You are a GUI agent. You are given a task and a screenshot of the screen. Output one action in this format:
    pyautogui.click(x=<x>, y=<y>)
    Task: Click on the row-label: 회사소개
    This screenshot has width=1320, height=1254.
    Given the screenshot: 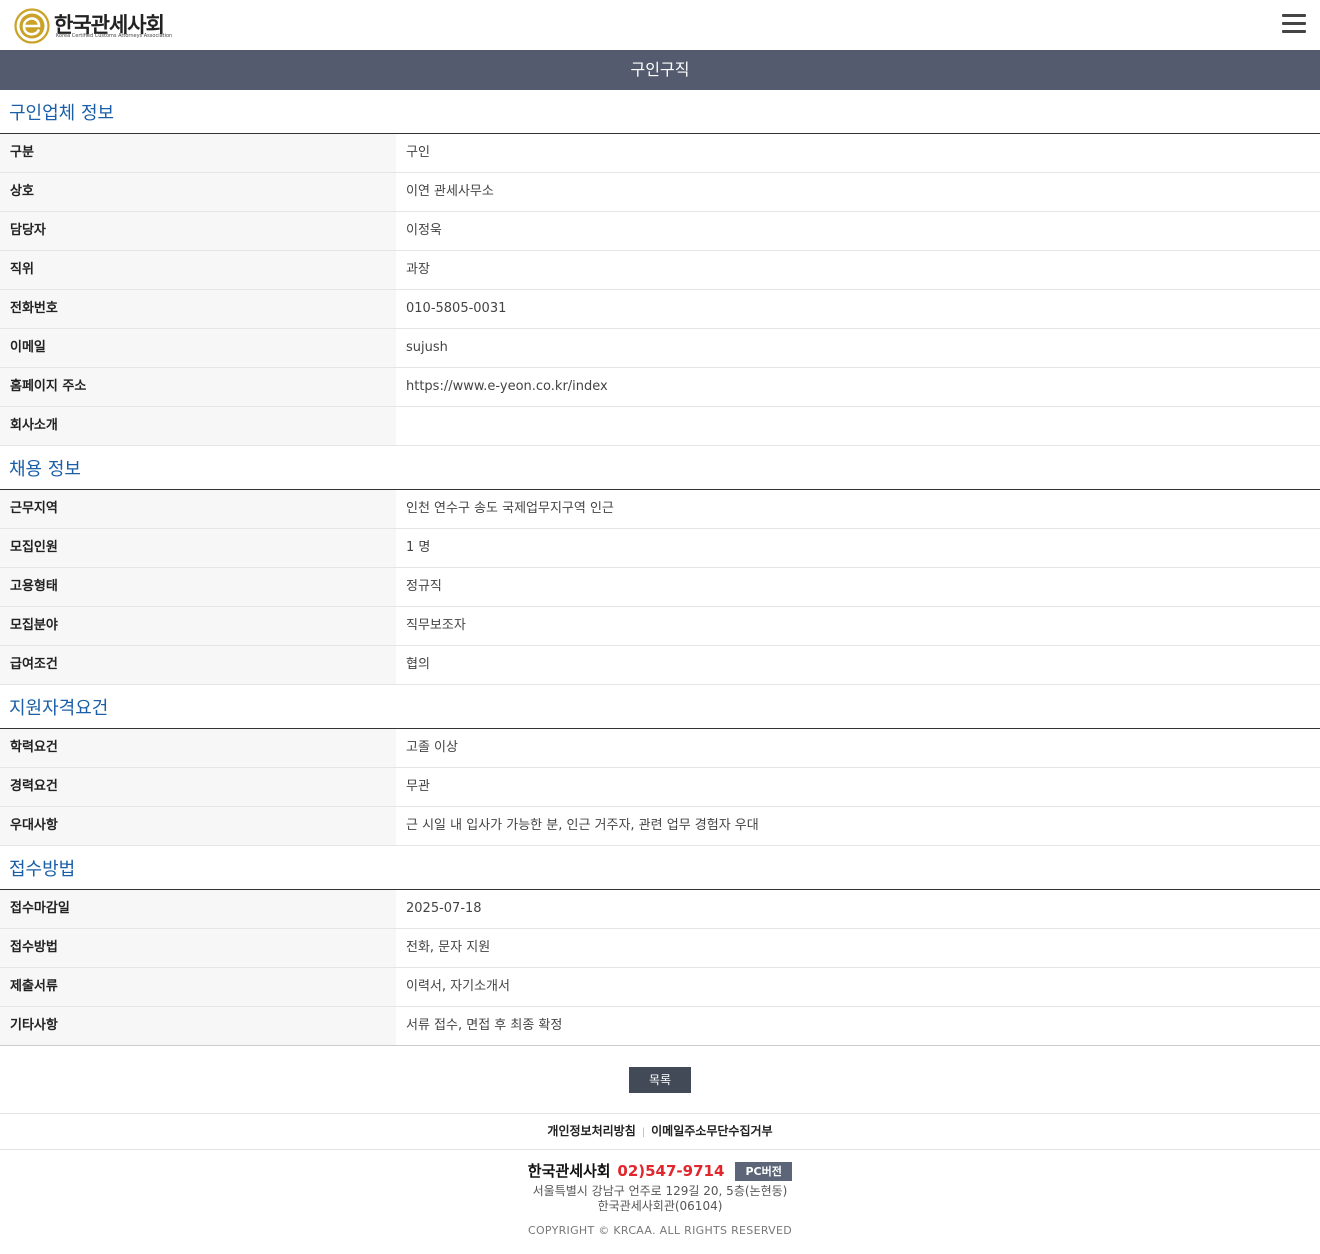 What is the action you would take?
    pyautogui.click(x=198, y=426)
    